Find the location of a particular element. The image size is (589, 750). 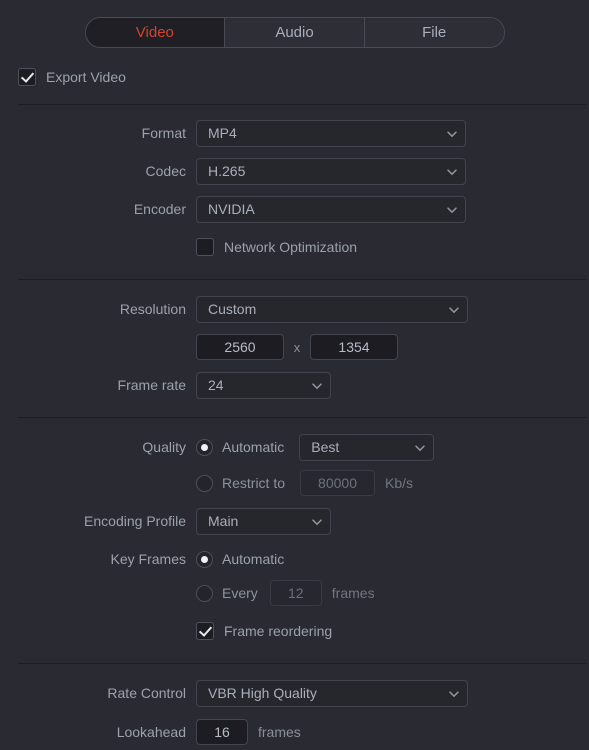

rate-control-value: VBR High Quality is located at coordinates (262, 693).